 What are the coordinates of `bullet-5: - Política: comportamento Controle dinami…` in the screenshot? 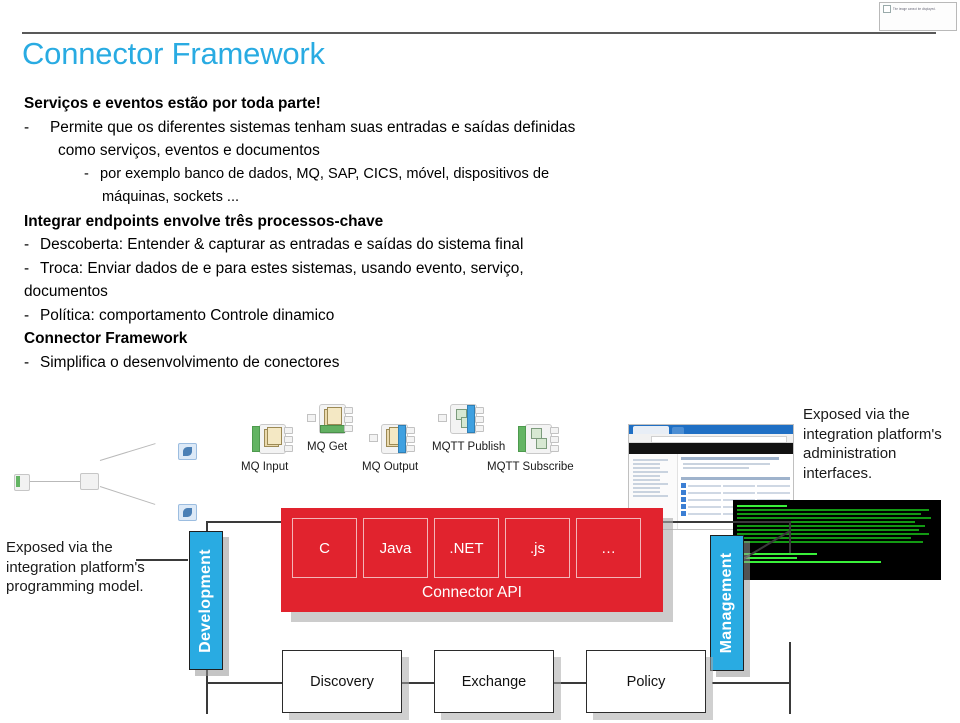 It's located at (369, 316).